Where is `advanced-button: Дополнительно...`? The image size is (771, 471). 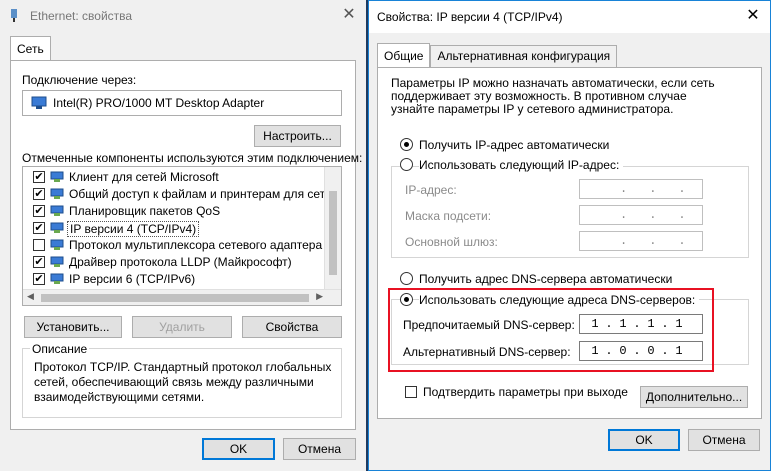
advanced-button: Дополнительно... is located at coordinates (694, 397).